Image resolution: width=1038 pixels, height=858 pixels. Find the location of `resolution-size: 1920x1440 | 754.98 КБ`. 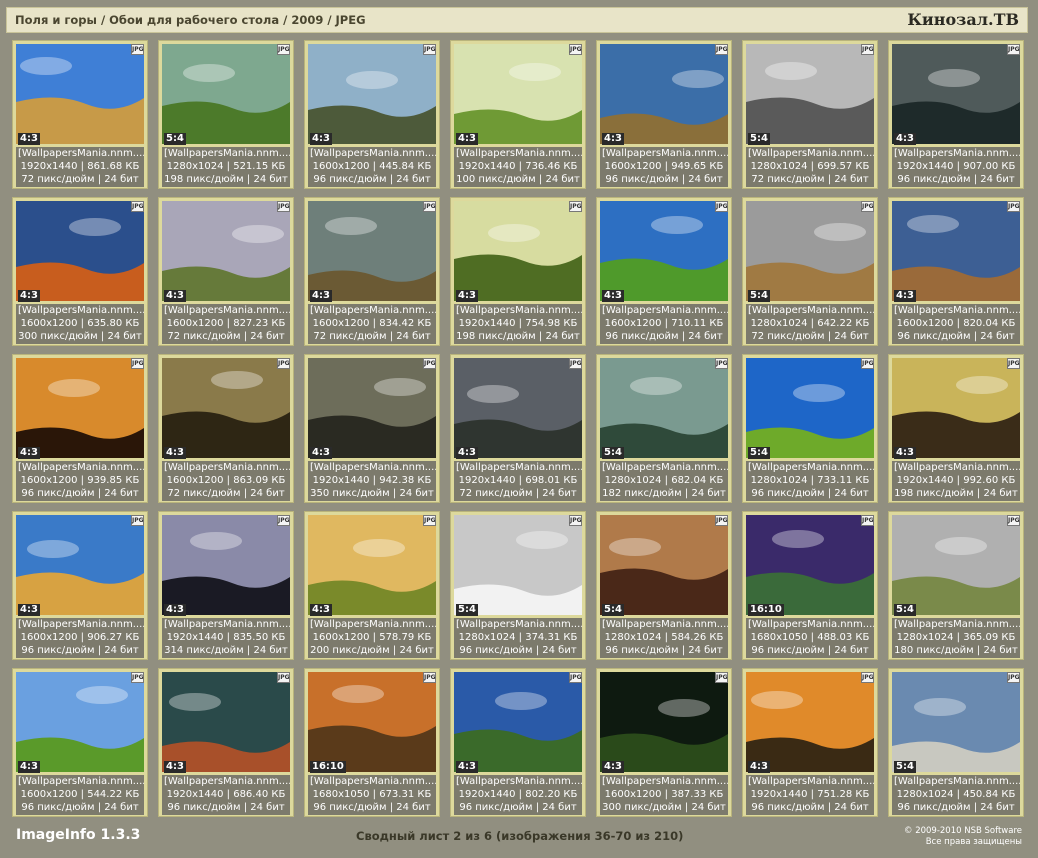

resolution-size: 1920x1440 | 754.98 КБ is located at coordinates (518, 323).